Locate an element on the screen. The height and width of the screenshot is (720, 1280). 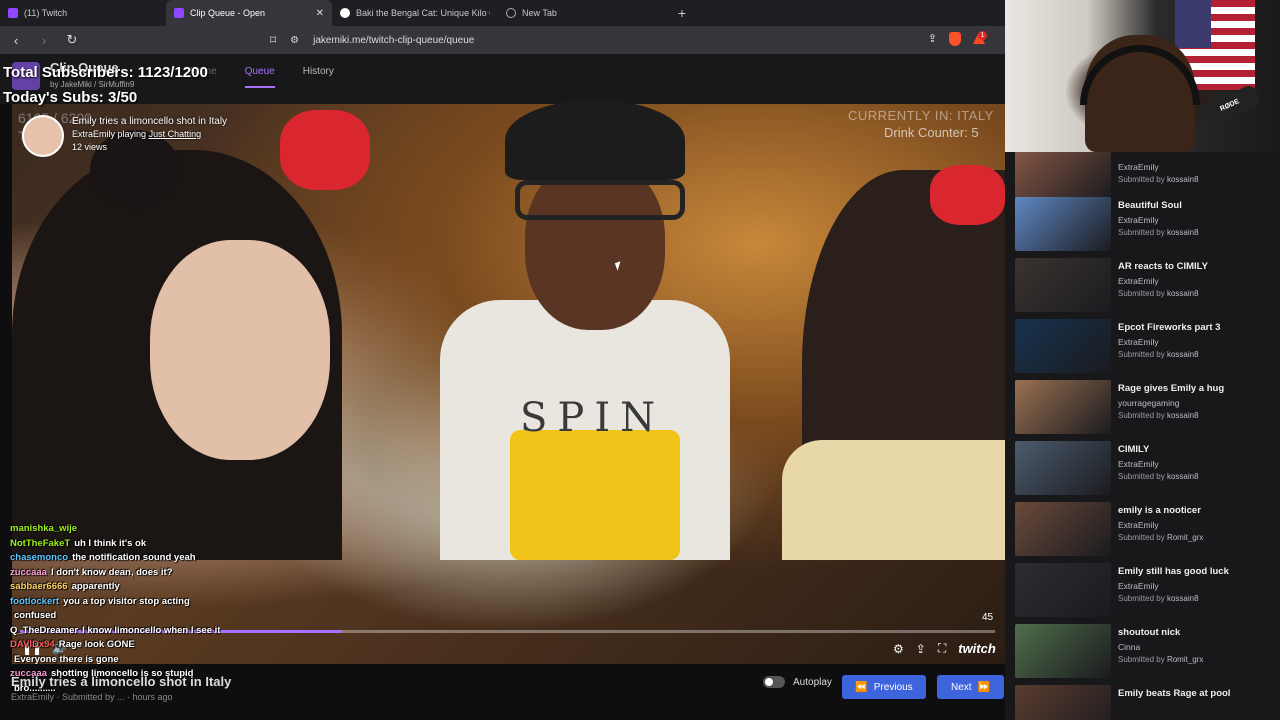
queue-title: CIMILY is located at coordinates (1134, 449).